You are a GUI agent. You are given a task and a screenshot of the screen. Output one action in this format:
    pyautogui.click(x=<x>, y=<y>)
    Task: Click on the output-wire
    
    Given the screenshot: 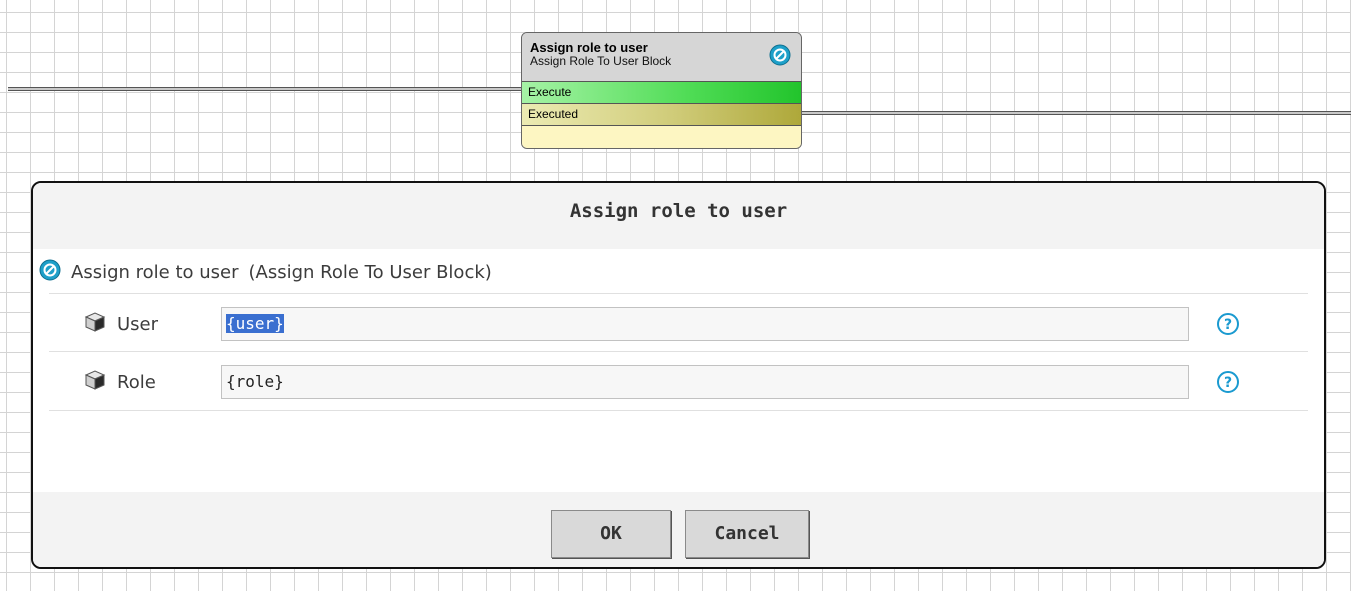 What is the action you would take?
    pyautogui.click(x=1076, y=113)
    